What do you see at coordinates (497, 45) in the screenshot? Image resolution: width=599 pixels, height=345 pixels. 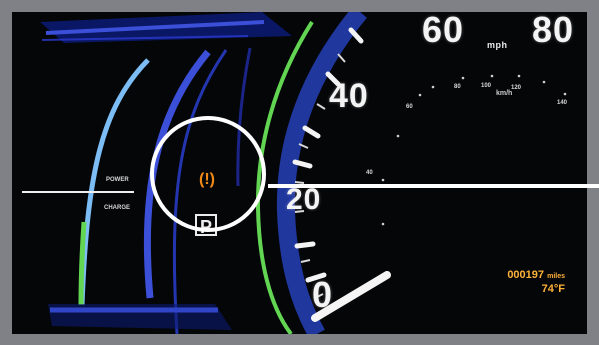 I see `mph-unit-label: mph` at bounding box center [497, 45].